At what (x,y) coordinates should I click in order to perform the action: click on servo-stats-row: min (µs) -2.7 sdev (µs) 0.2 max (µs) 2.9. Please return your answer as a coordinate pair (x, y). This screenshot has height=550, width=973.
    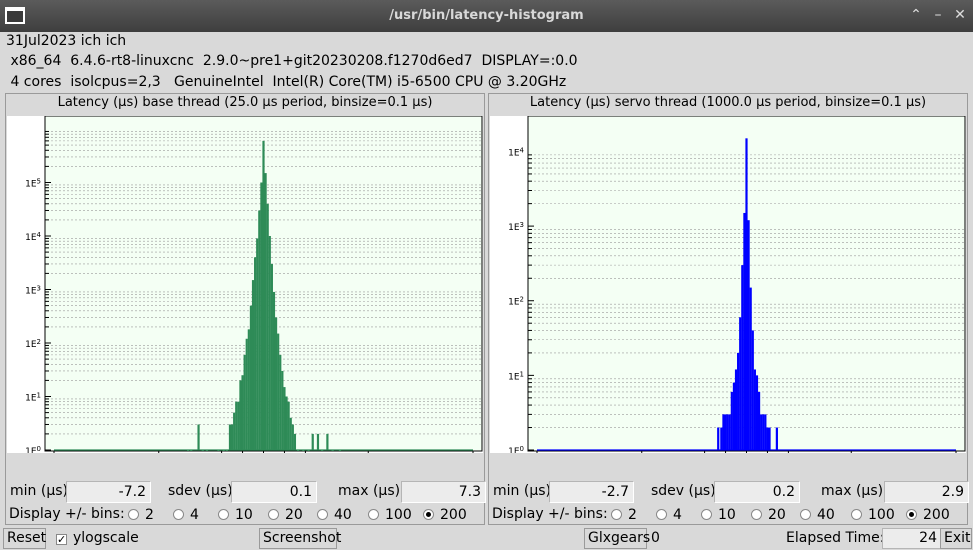
    Looking at the image, I should click on (729, 492).